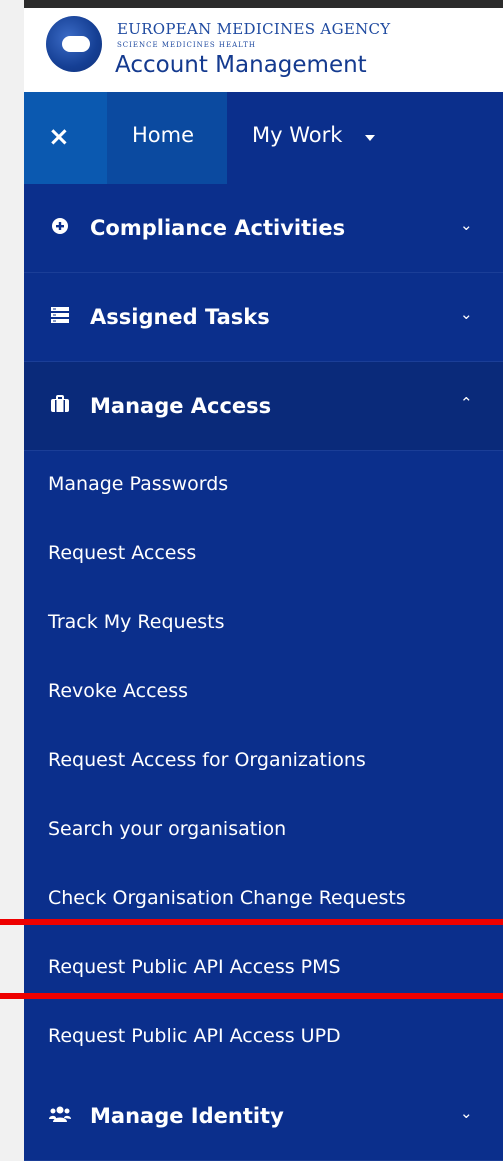  Describe the element at coordinates (218, 228) in the screenshot. I see `section-label: Compliance Activities` at that location.